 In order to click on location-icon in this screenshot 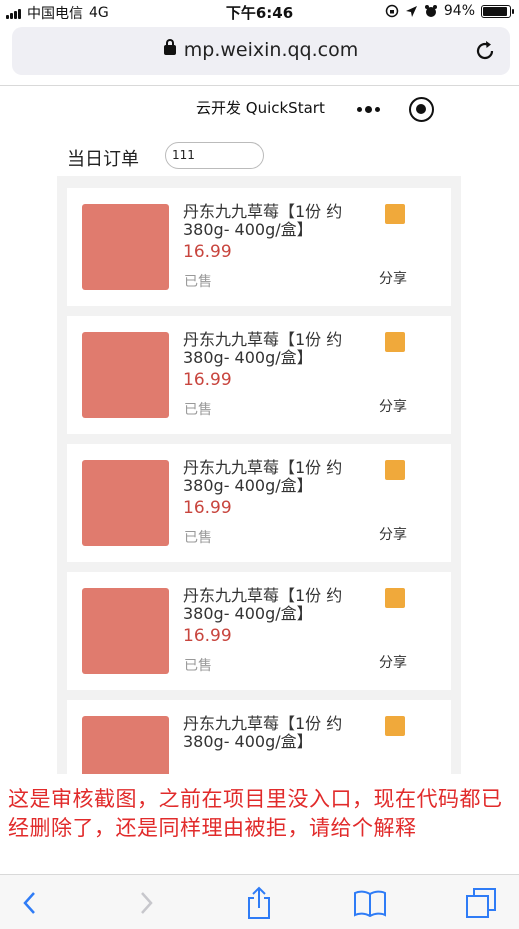, I will do `click(411, 11)`.